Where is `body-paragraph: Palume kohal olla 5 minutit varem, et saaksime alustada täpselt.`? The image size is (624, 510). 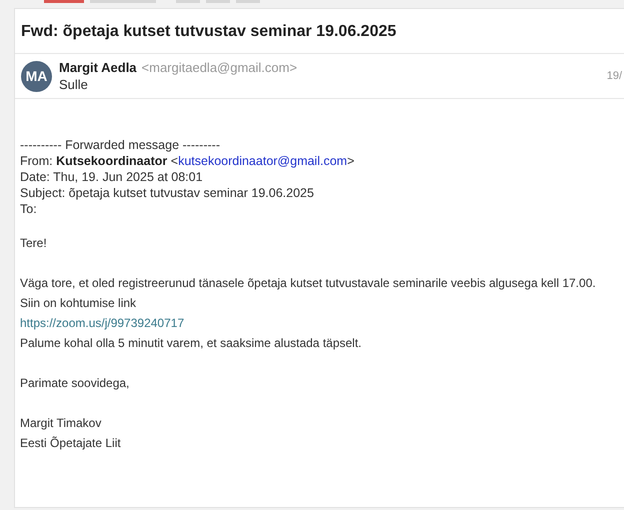
body-paragraph: Palume kohal olla 5 minutit varem, et saaksime alustada täpselt. is located at coordinates (191, 343).